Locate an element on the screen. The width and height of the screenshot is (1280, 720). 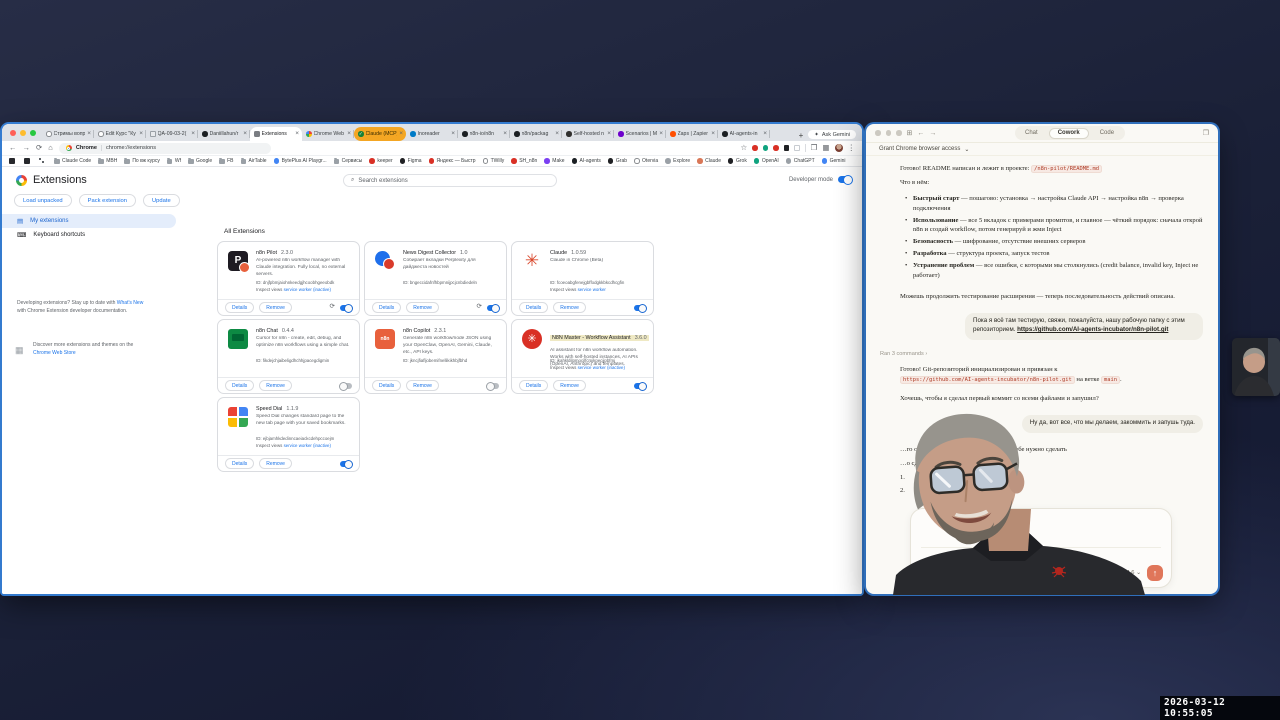
extensions-menu-icon: ▦ is located at coordinates (825, 148).